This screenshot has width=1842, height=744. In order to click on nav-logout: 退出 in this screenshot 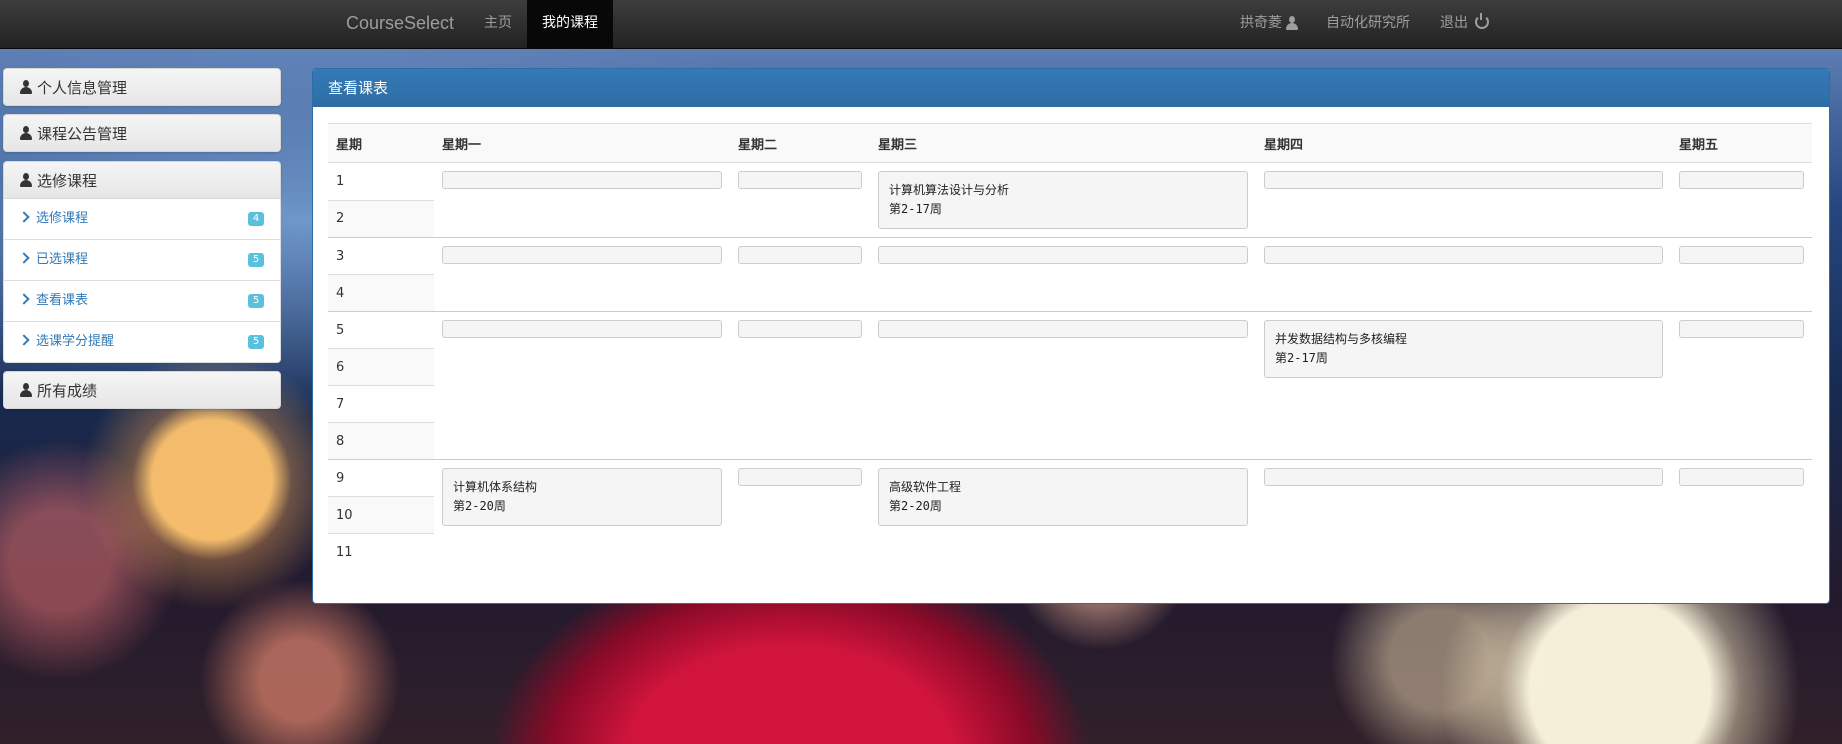, I will do `click(1465, 24)`.